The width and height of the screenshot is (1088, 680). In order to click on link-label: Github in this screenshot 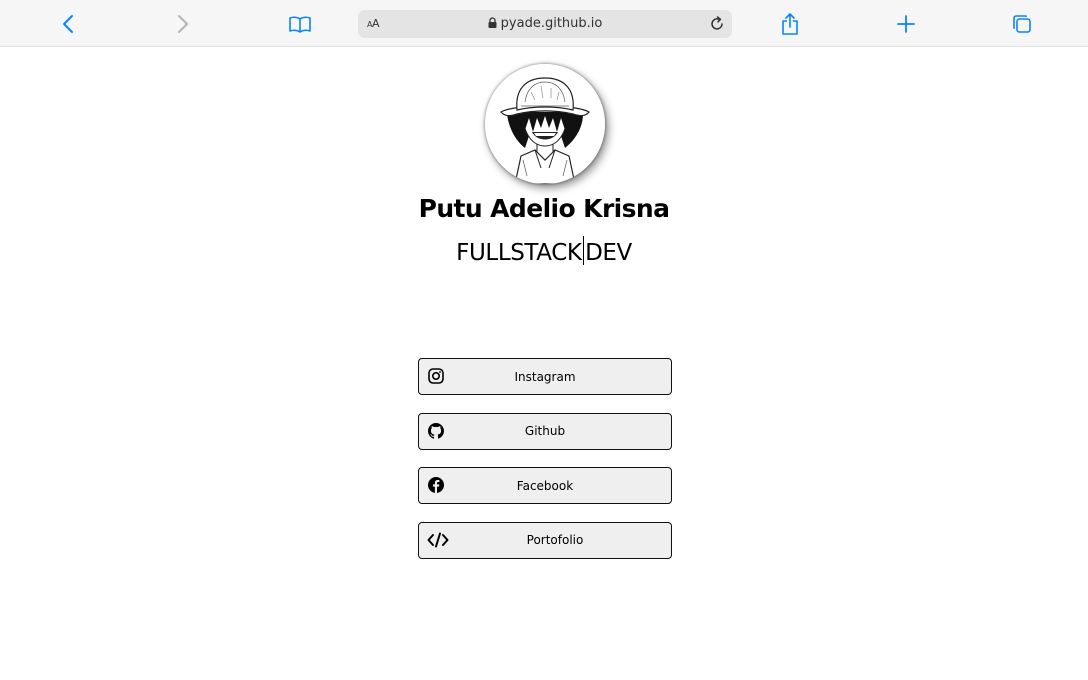, I will do `click(545, 431)`.